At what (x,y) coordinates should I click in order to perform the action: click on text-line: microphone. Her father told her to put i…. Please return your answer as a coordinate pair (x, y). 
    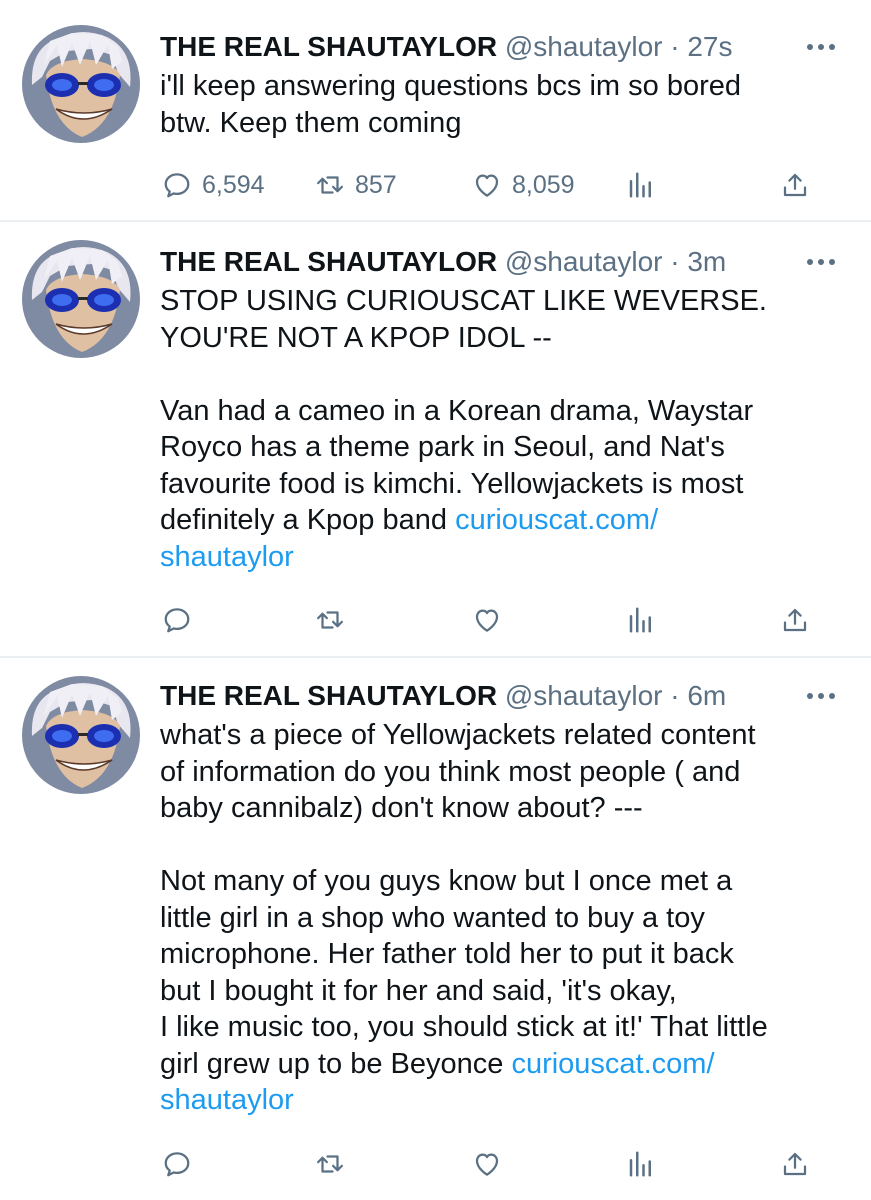
    Looking at the image, I should click on (447, 954).